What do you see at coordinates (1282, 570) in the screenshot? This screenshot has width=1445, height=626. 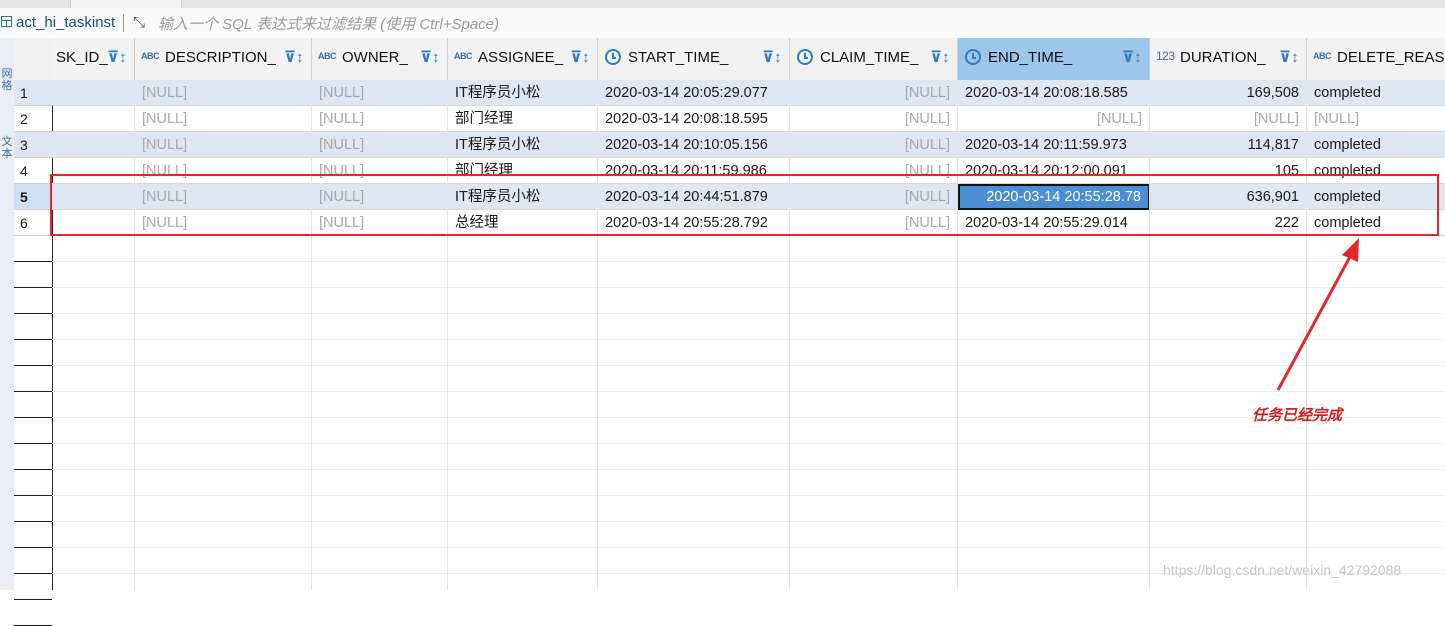 I see `watermark: https://blog.csdn.net/weixin_42792088` at bounding box center [1282, 570].